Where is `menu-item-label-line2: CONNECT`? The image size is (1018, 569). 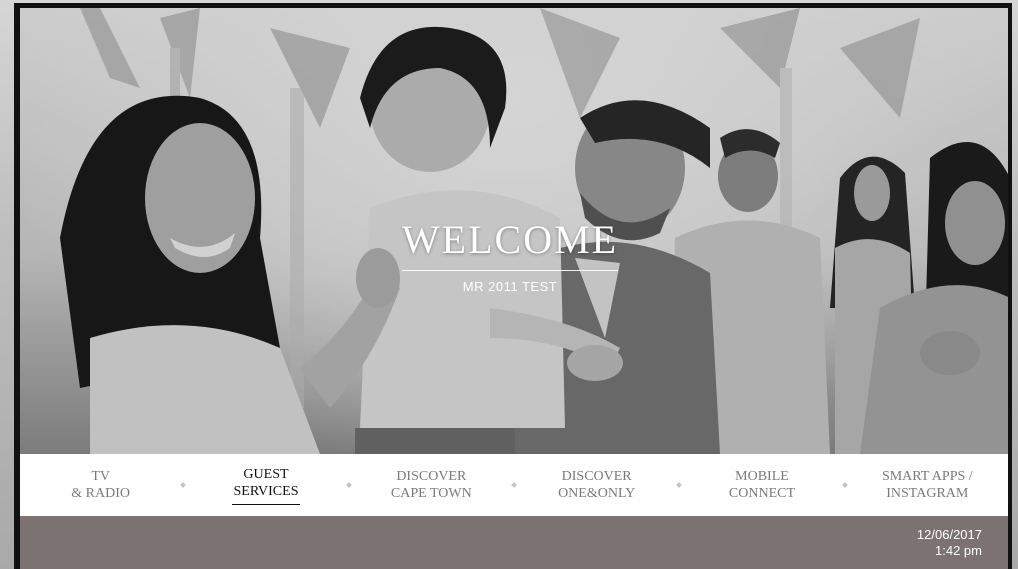 menu-item-label-line2: CONNECT is located at coordinates (762, 493).